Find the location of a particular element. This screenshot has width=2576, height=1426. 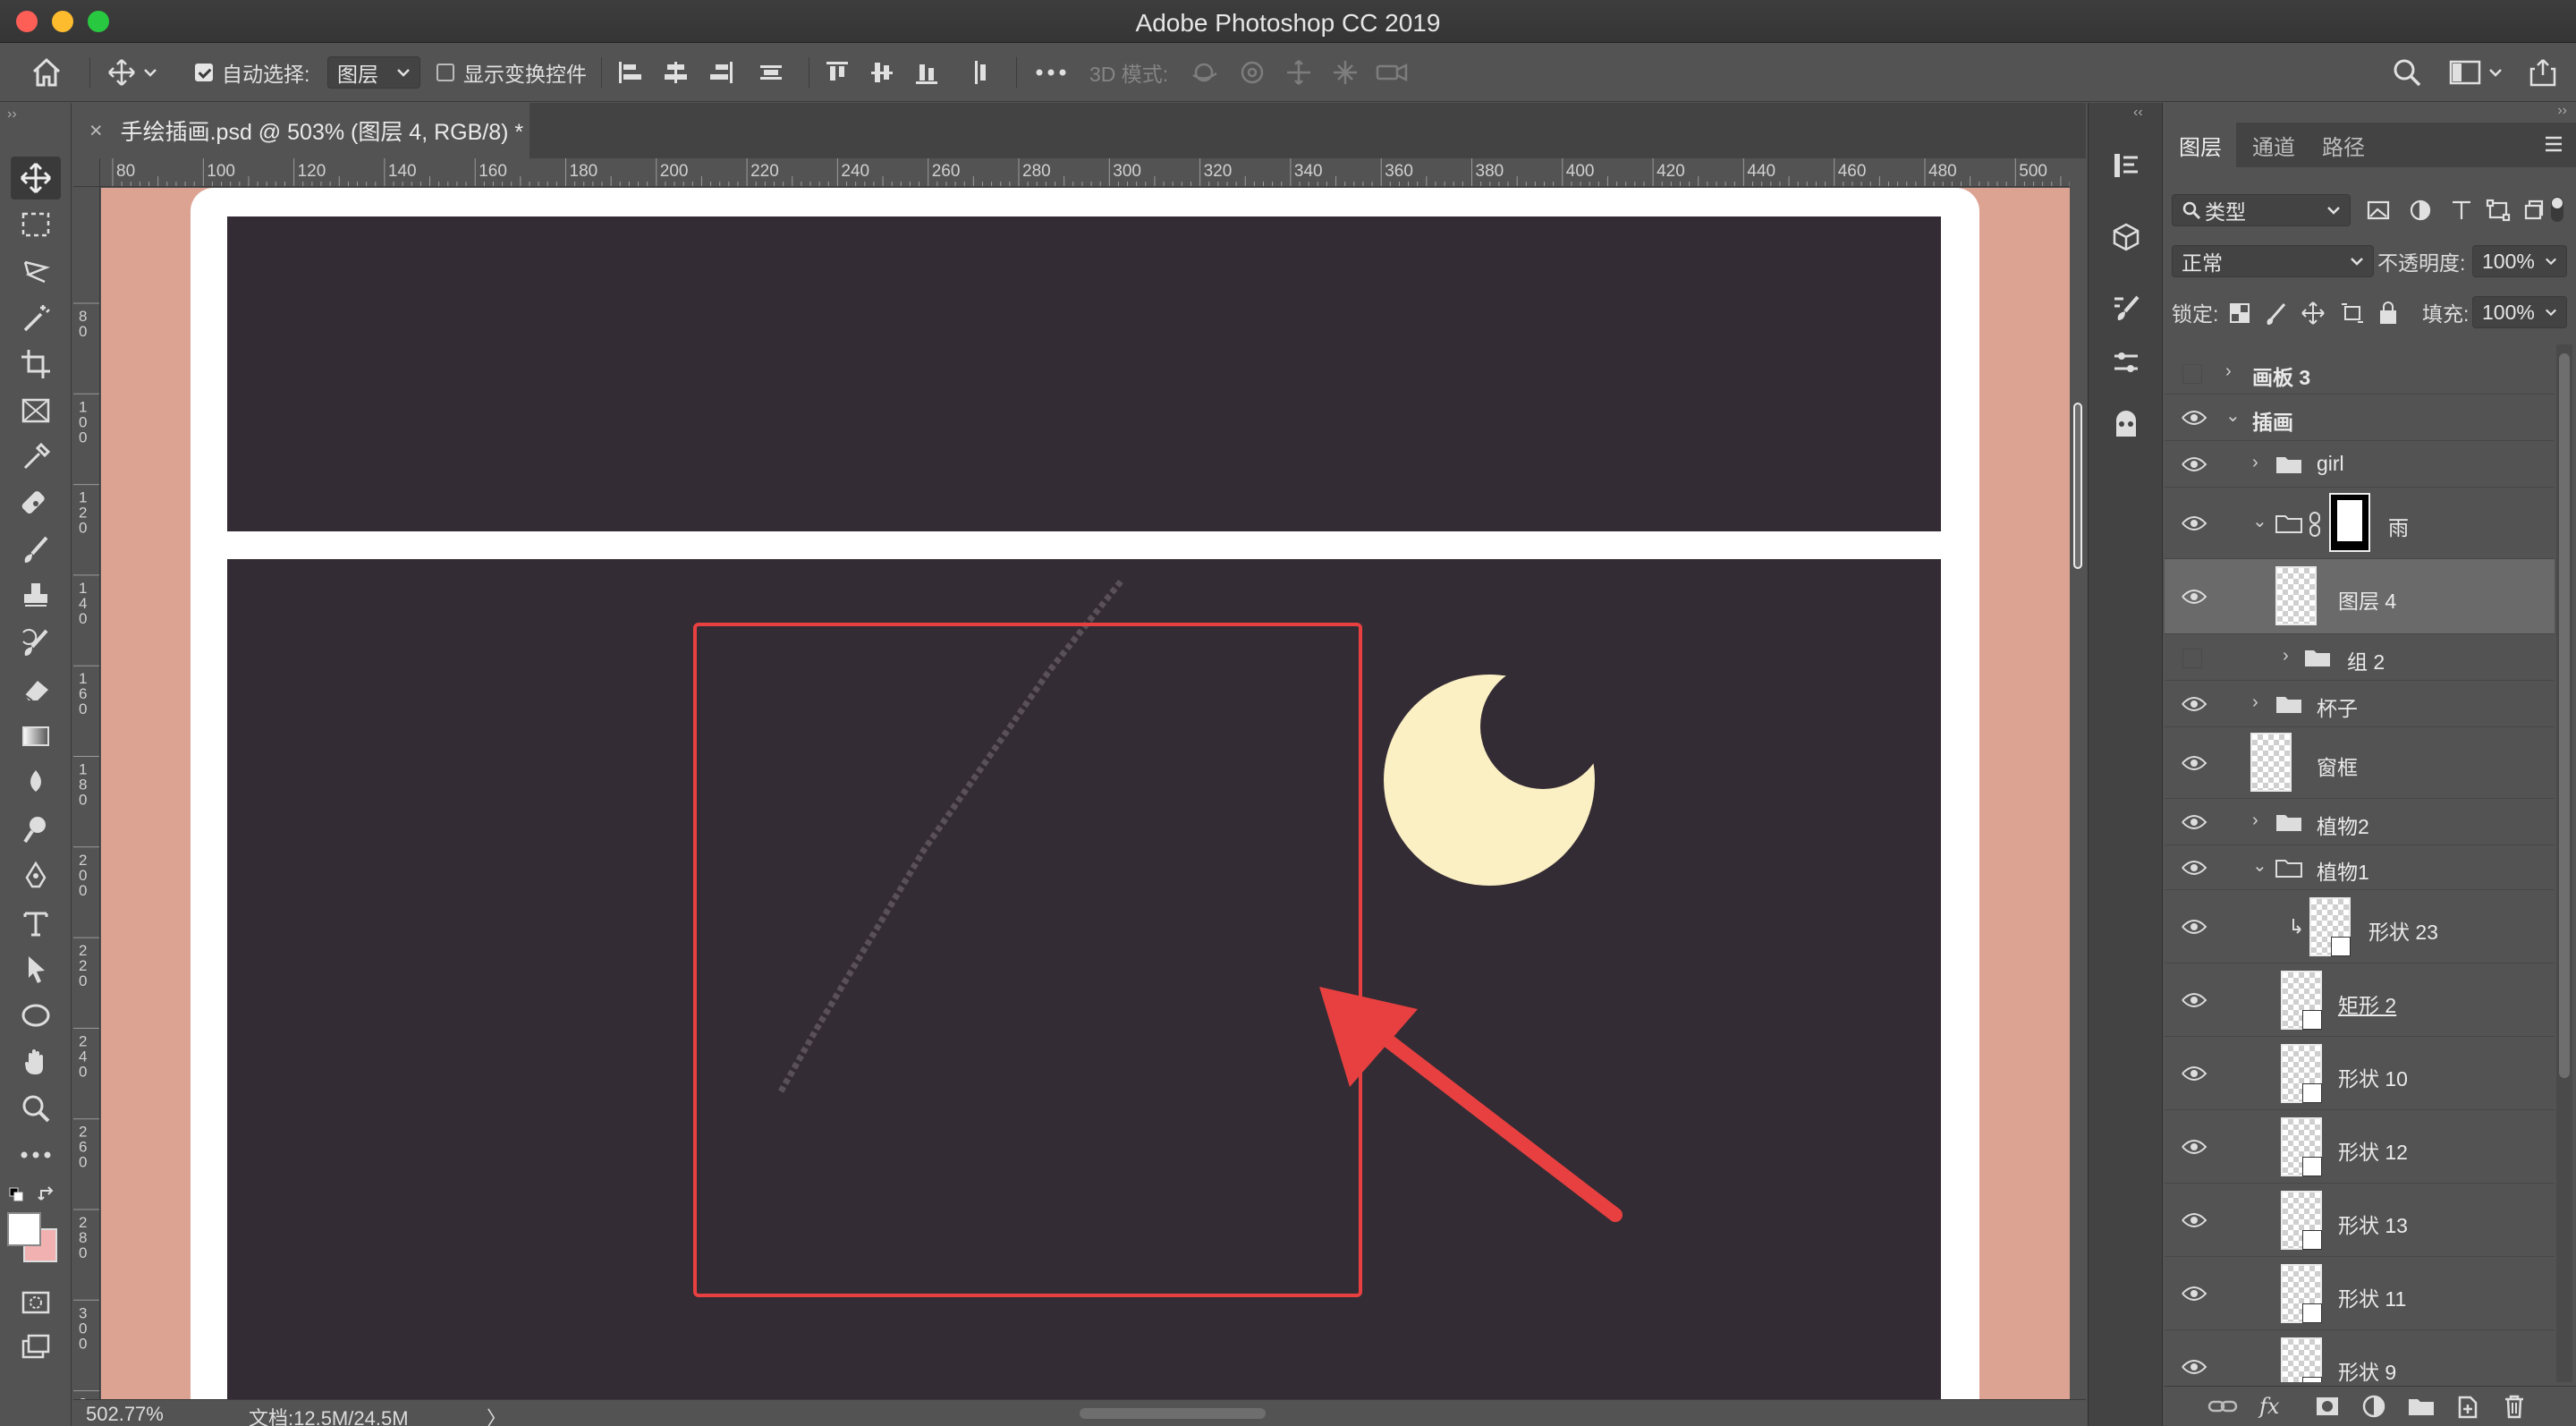

layer-row: ⌄ 雨 is located at coordinates (2360, 524).